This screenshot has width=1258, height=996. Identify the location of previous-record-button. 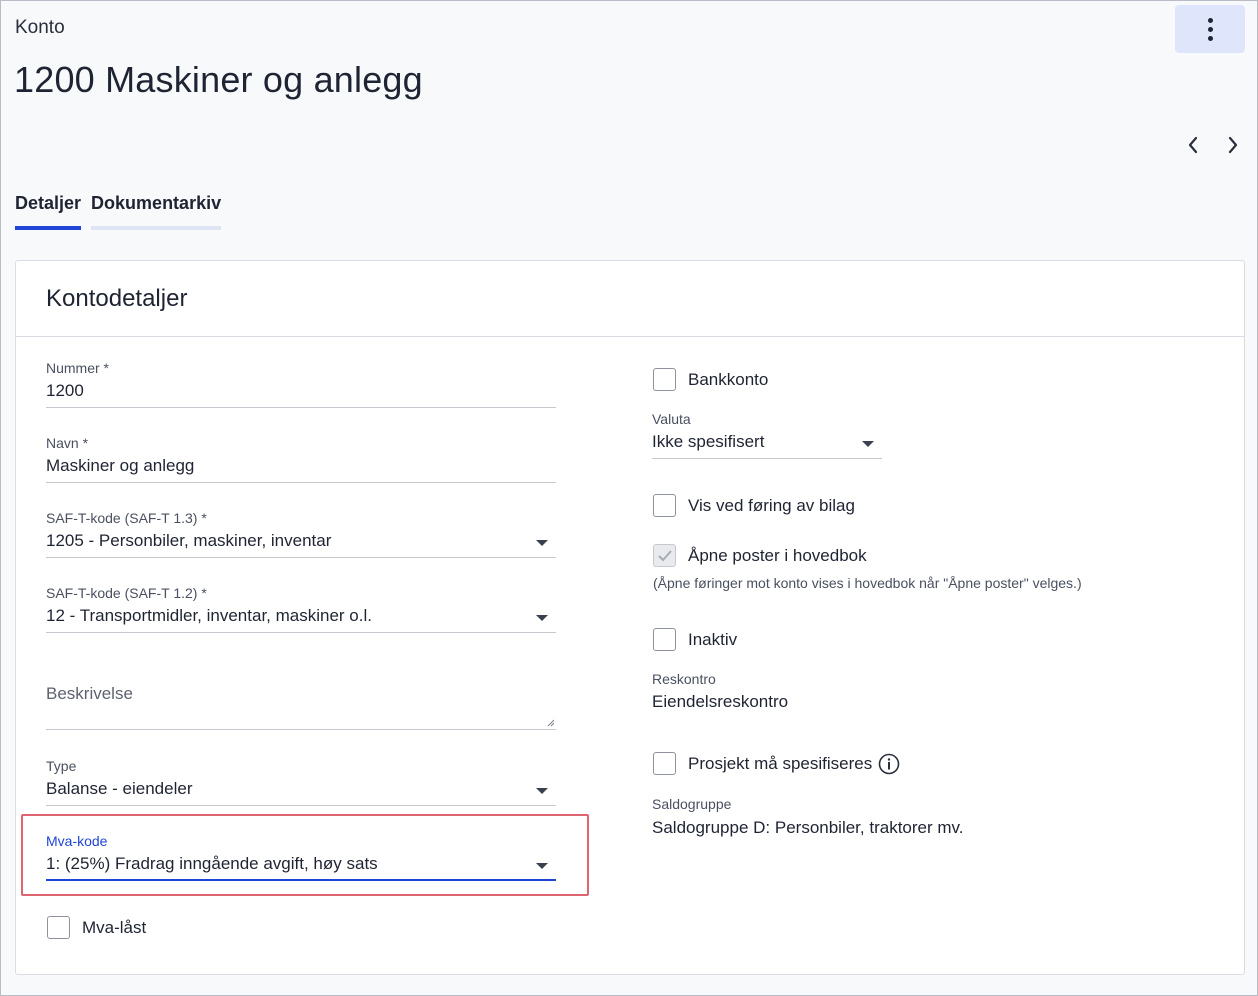
(1193, 145).